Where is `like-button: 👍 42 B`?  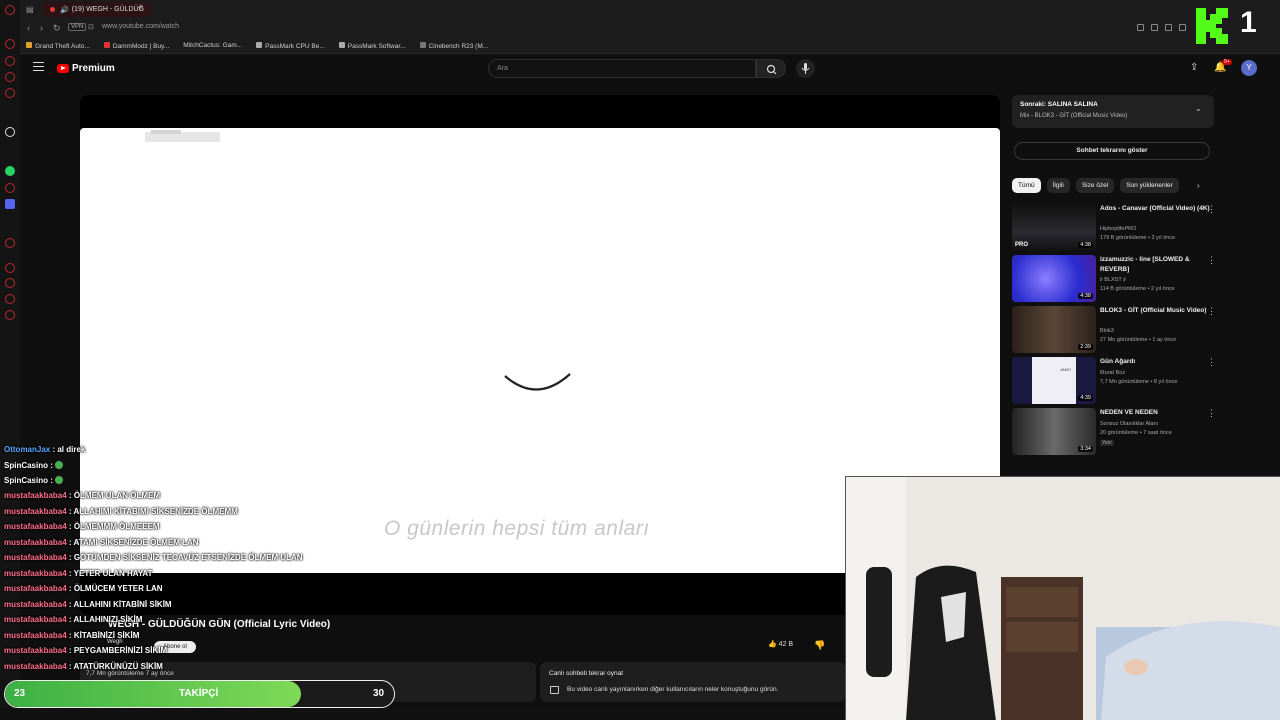
like-button: 👍 42 B is located at coordinates (788, 647).